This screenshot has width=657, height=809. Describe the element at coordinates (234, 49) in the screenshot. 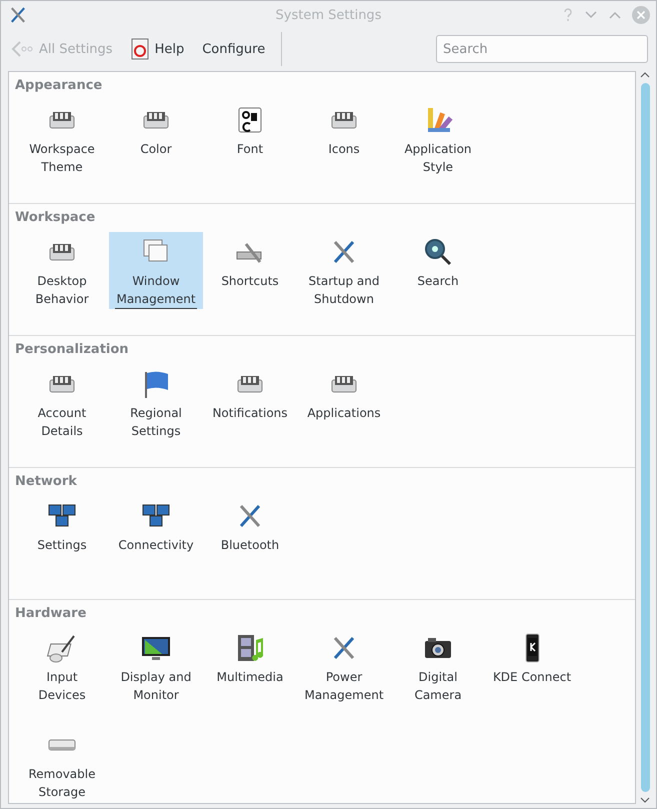

I see `configure-button: Configure` at that location.